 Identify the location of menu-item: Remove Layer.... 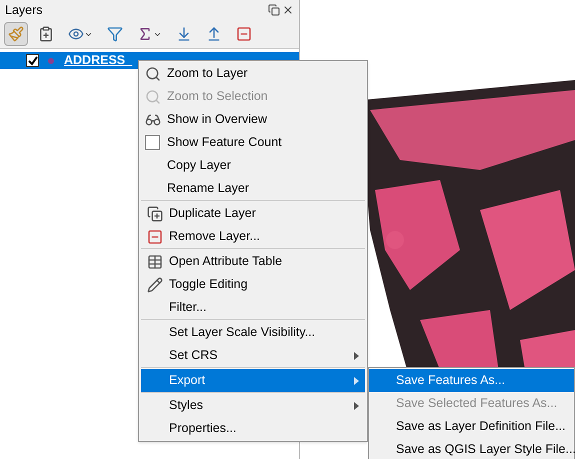
(253, 236).